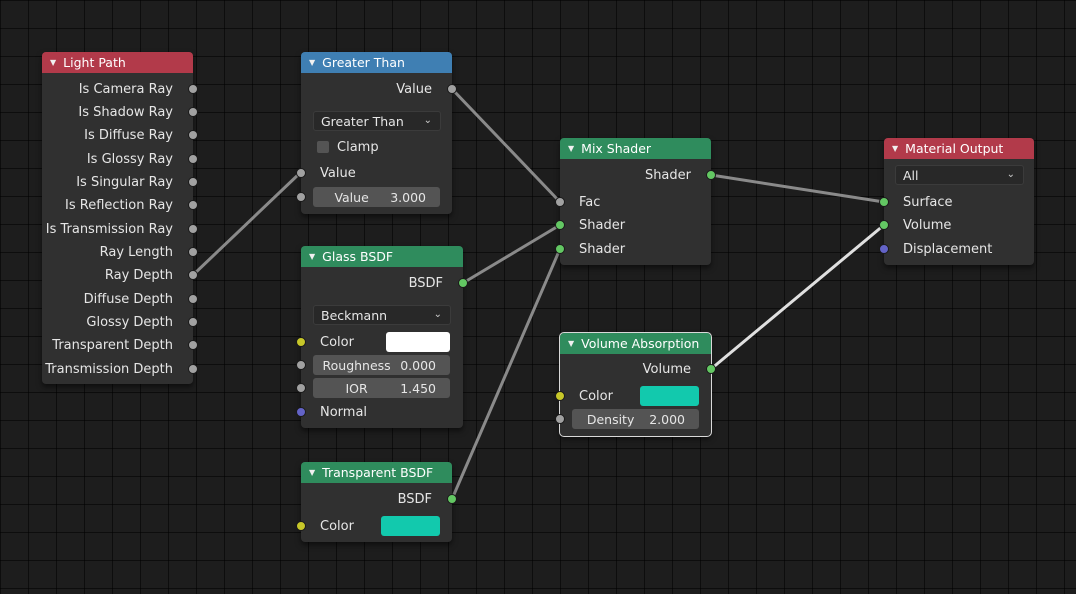 This screenshot has width=1076, height=594. I want to click on link-value-to-fac, so click(506, 145).